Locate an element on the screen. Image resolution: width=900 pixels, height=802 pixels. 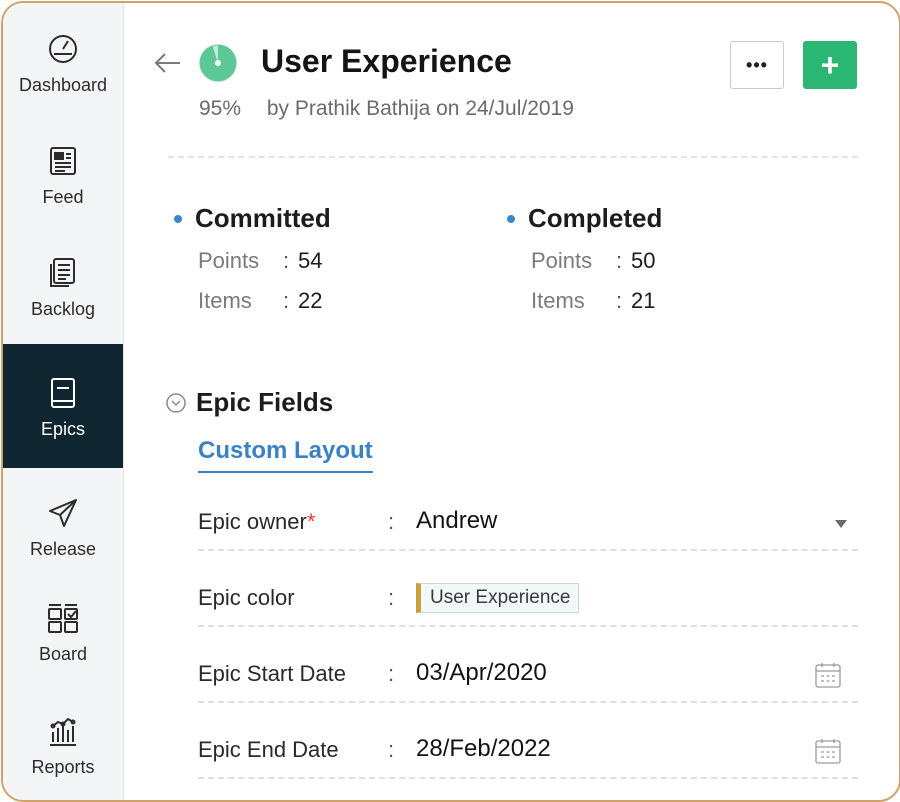
field-epic-start-date: Epic Start Date : 03/Apr/2020 is located at coordinates (528, 676).